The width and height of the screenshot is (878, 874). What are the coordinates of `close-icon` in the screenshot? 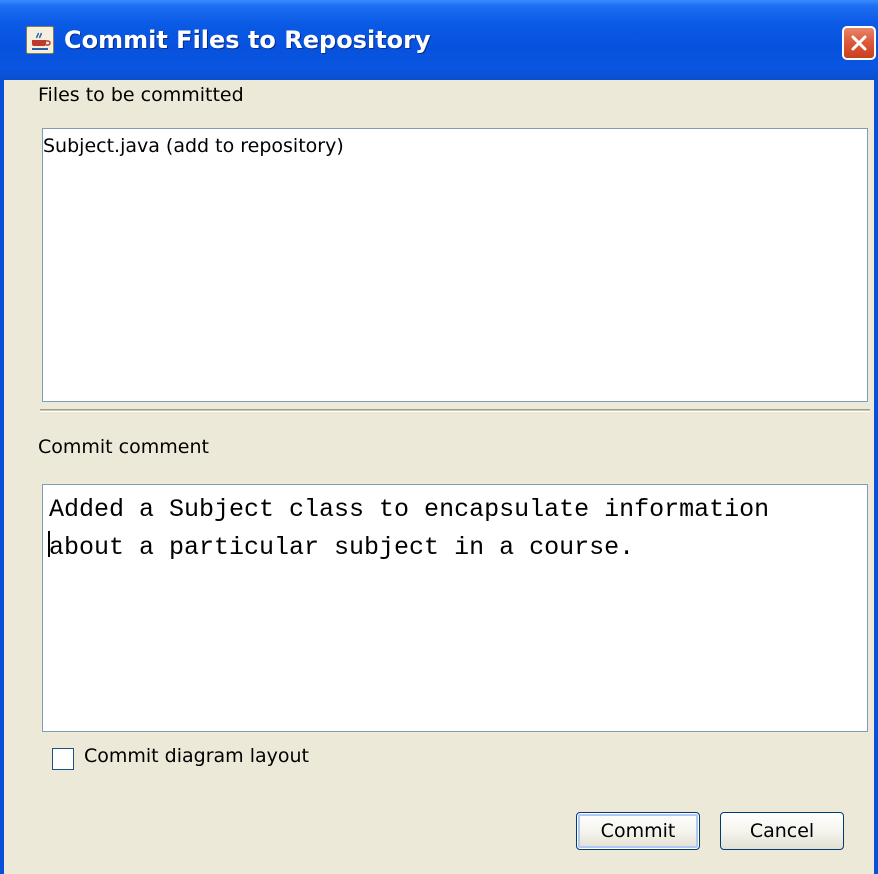 It's located at (859, 43).